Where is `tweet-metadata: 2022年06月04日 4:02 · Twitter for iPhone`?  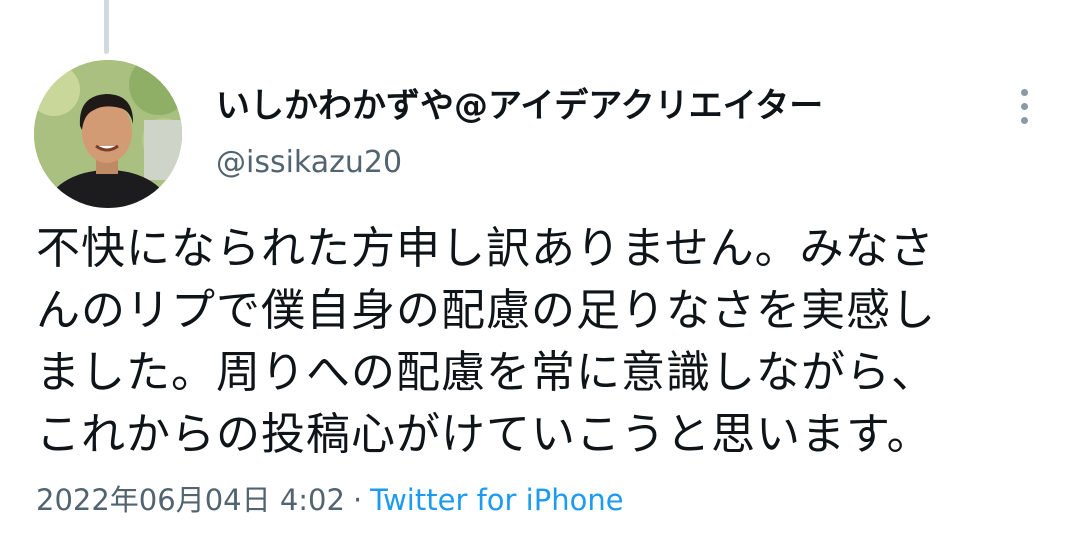 tweet-metadata: 2022年06月04日 4:02 · Twitter for iPhone is located at coordinates (330, 500).